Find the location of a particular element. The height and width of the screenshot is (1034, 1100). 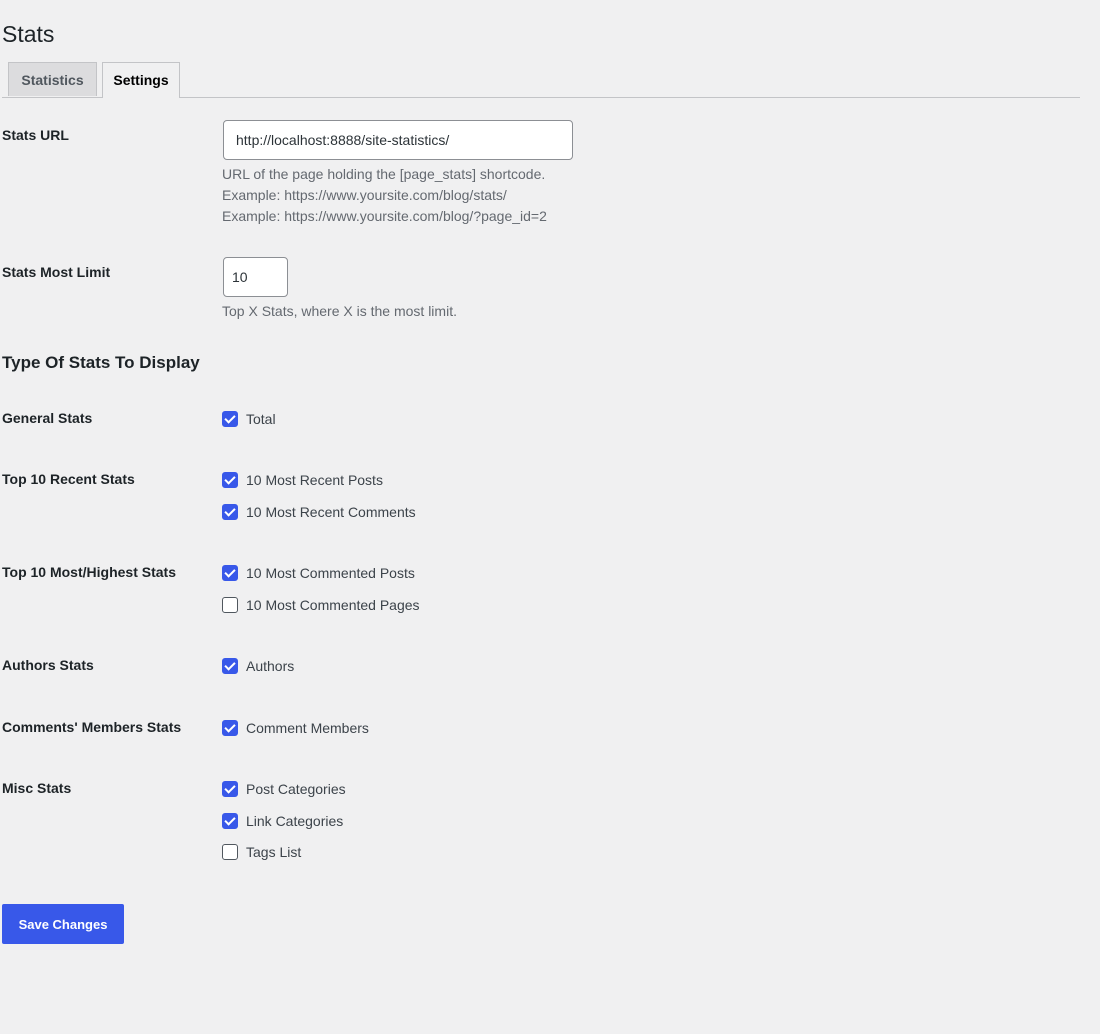

checkbox-commented-pages: 10 Most Commented Pages is located at coordinates (321, 605).